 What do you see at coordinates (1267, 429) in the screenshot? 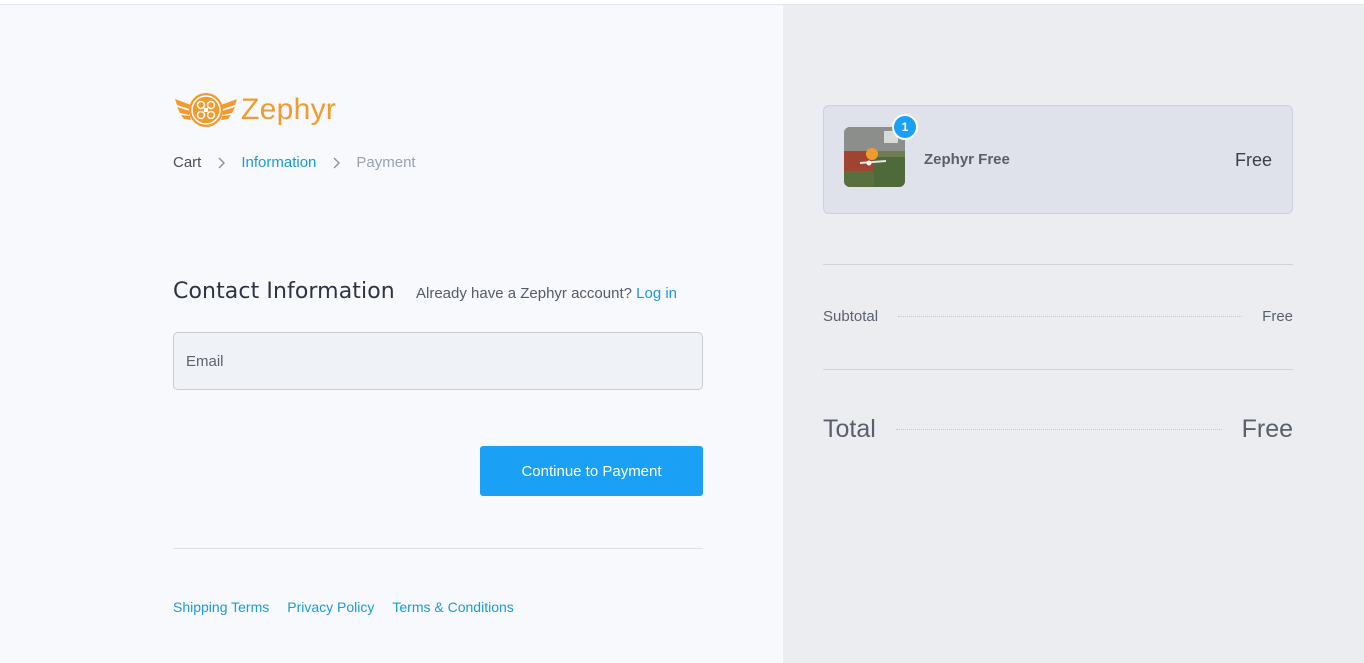
I see `total-value: Free` at bounding box center [1267, 429].